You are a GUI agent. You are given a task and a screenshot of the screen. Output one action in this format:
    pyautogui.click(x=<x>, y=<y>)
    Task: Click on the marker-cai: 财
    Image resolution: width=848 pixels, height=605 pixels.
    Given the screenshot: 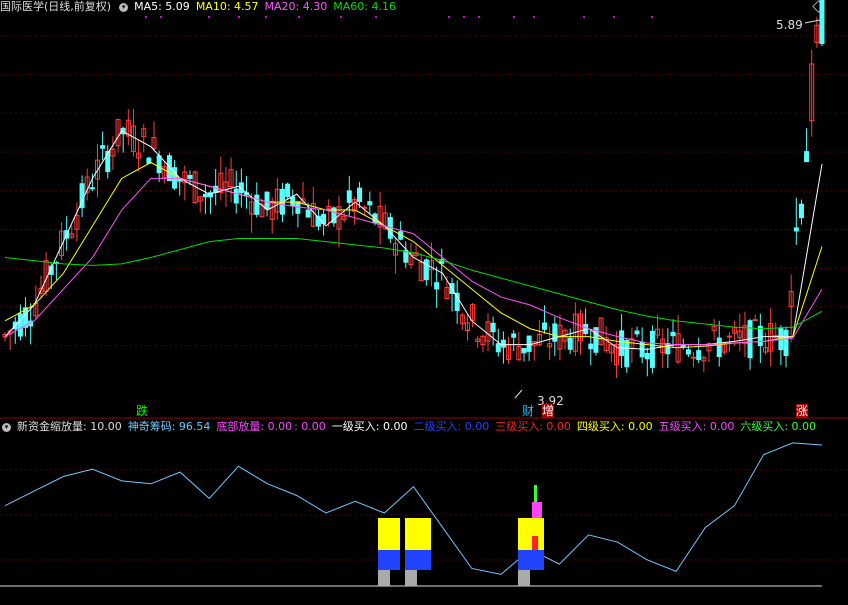 What is the action you would take?
    pyautogui.click(x=528, y=411)
    